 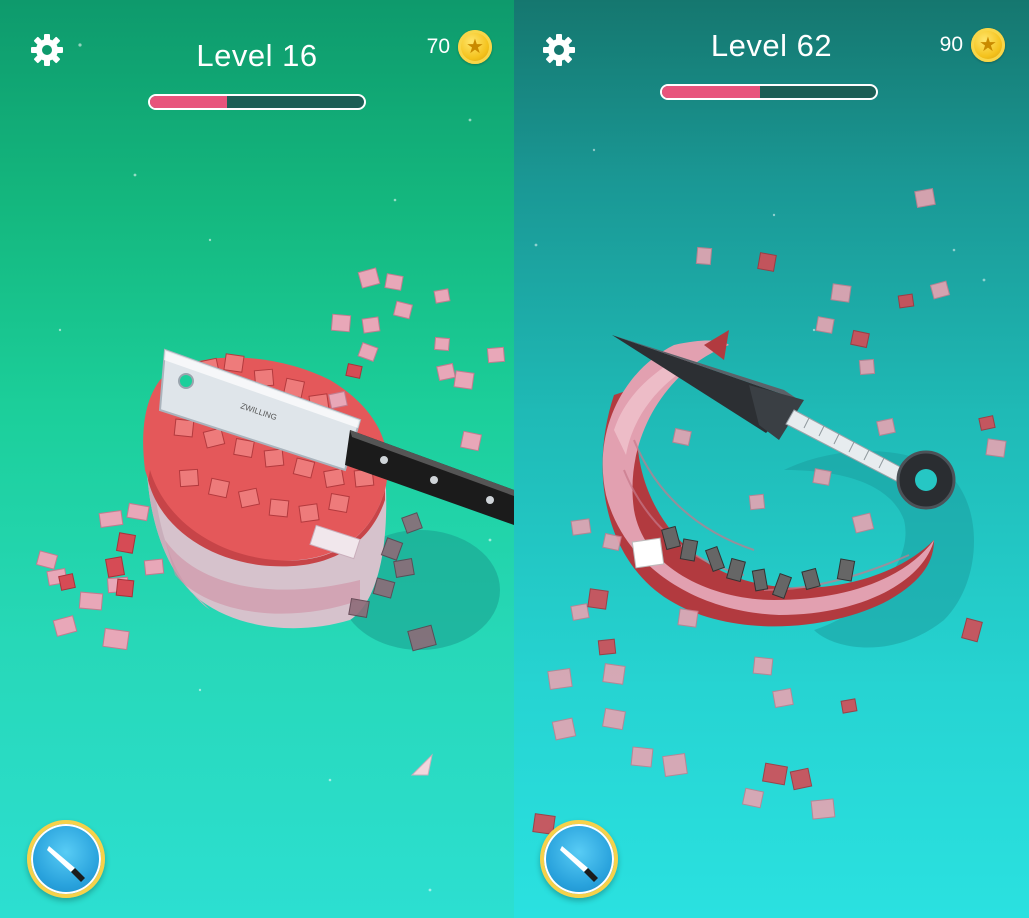 What do you see at coordinates (760, 240) in the screenshot?
I see `background-sparkles` at bounding box center [760, 240].